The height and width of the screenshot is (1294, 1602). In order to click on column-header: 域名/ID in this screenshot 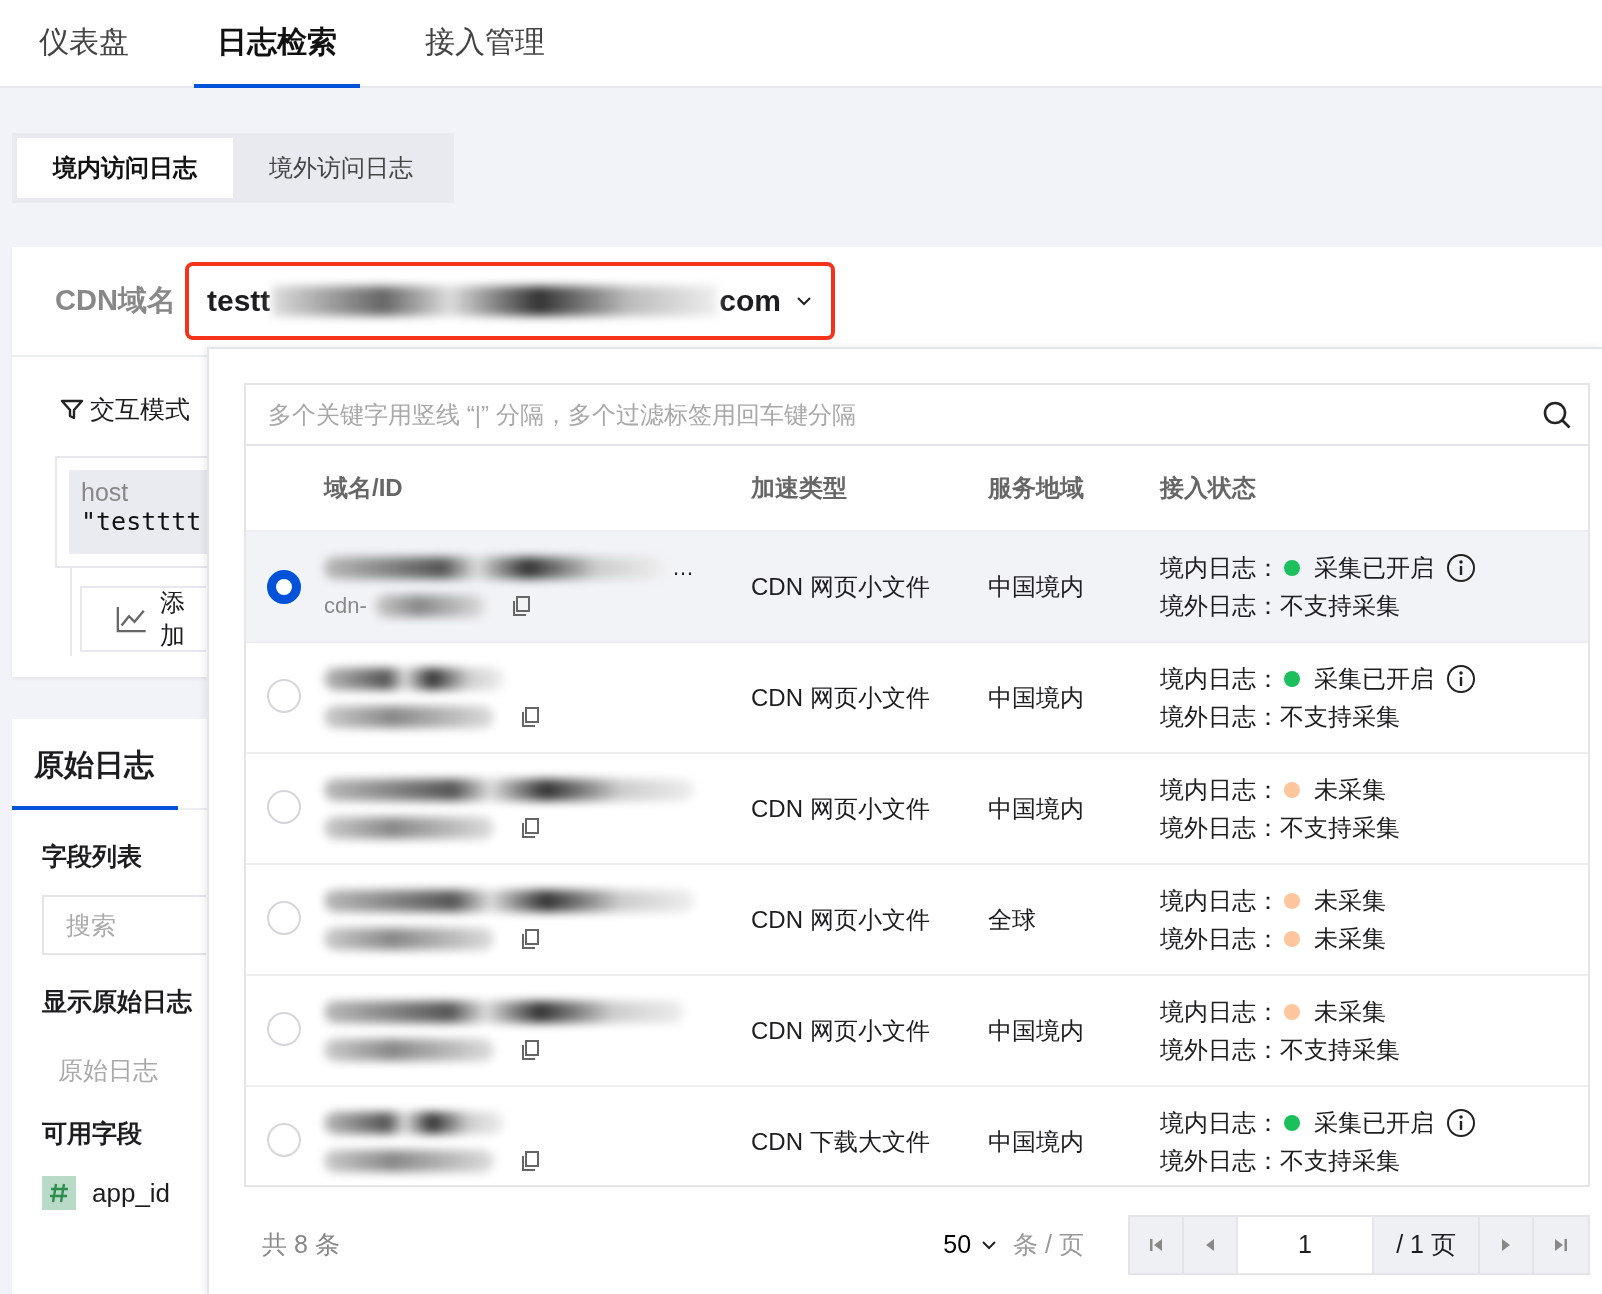, I will do `click(364, 488)`.